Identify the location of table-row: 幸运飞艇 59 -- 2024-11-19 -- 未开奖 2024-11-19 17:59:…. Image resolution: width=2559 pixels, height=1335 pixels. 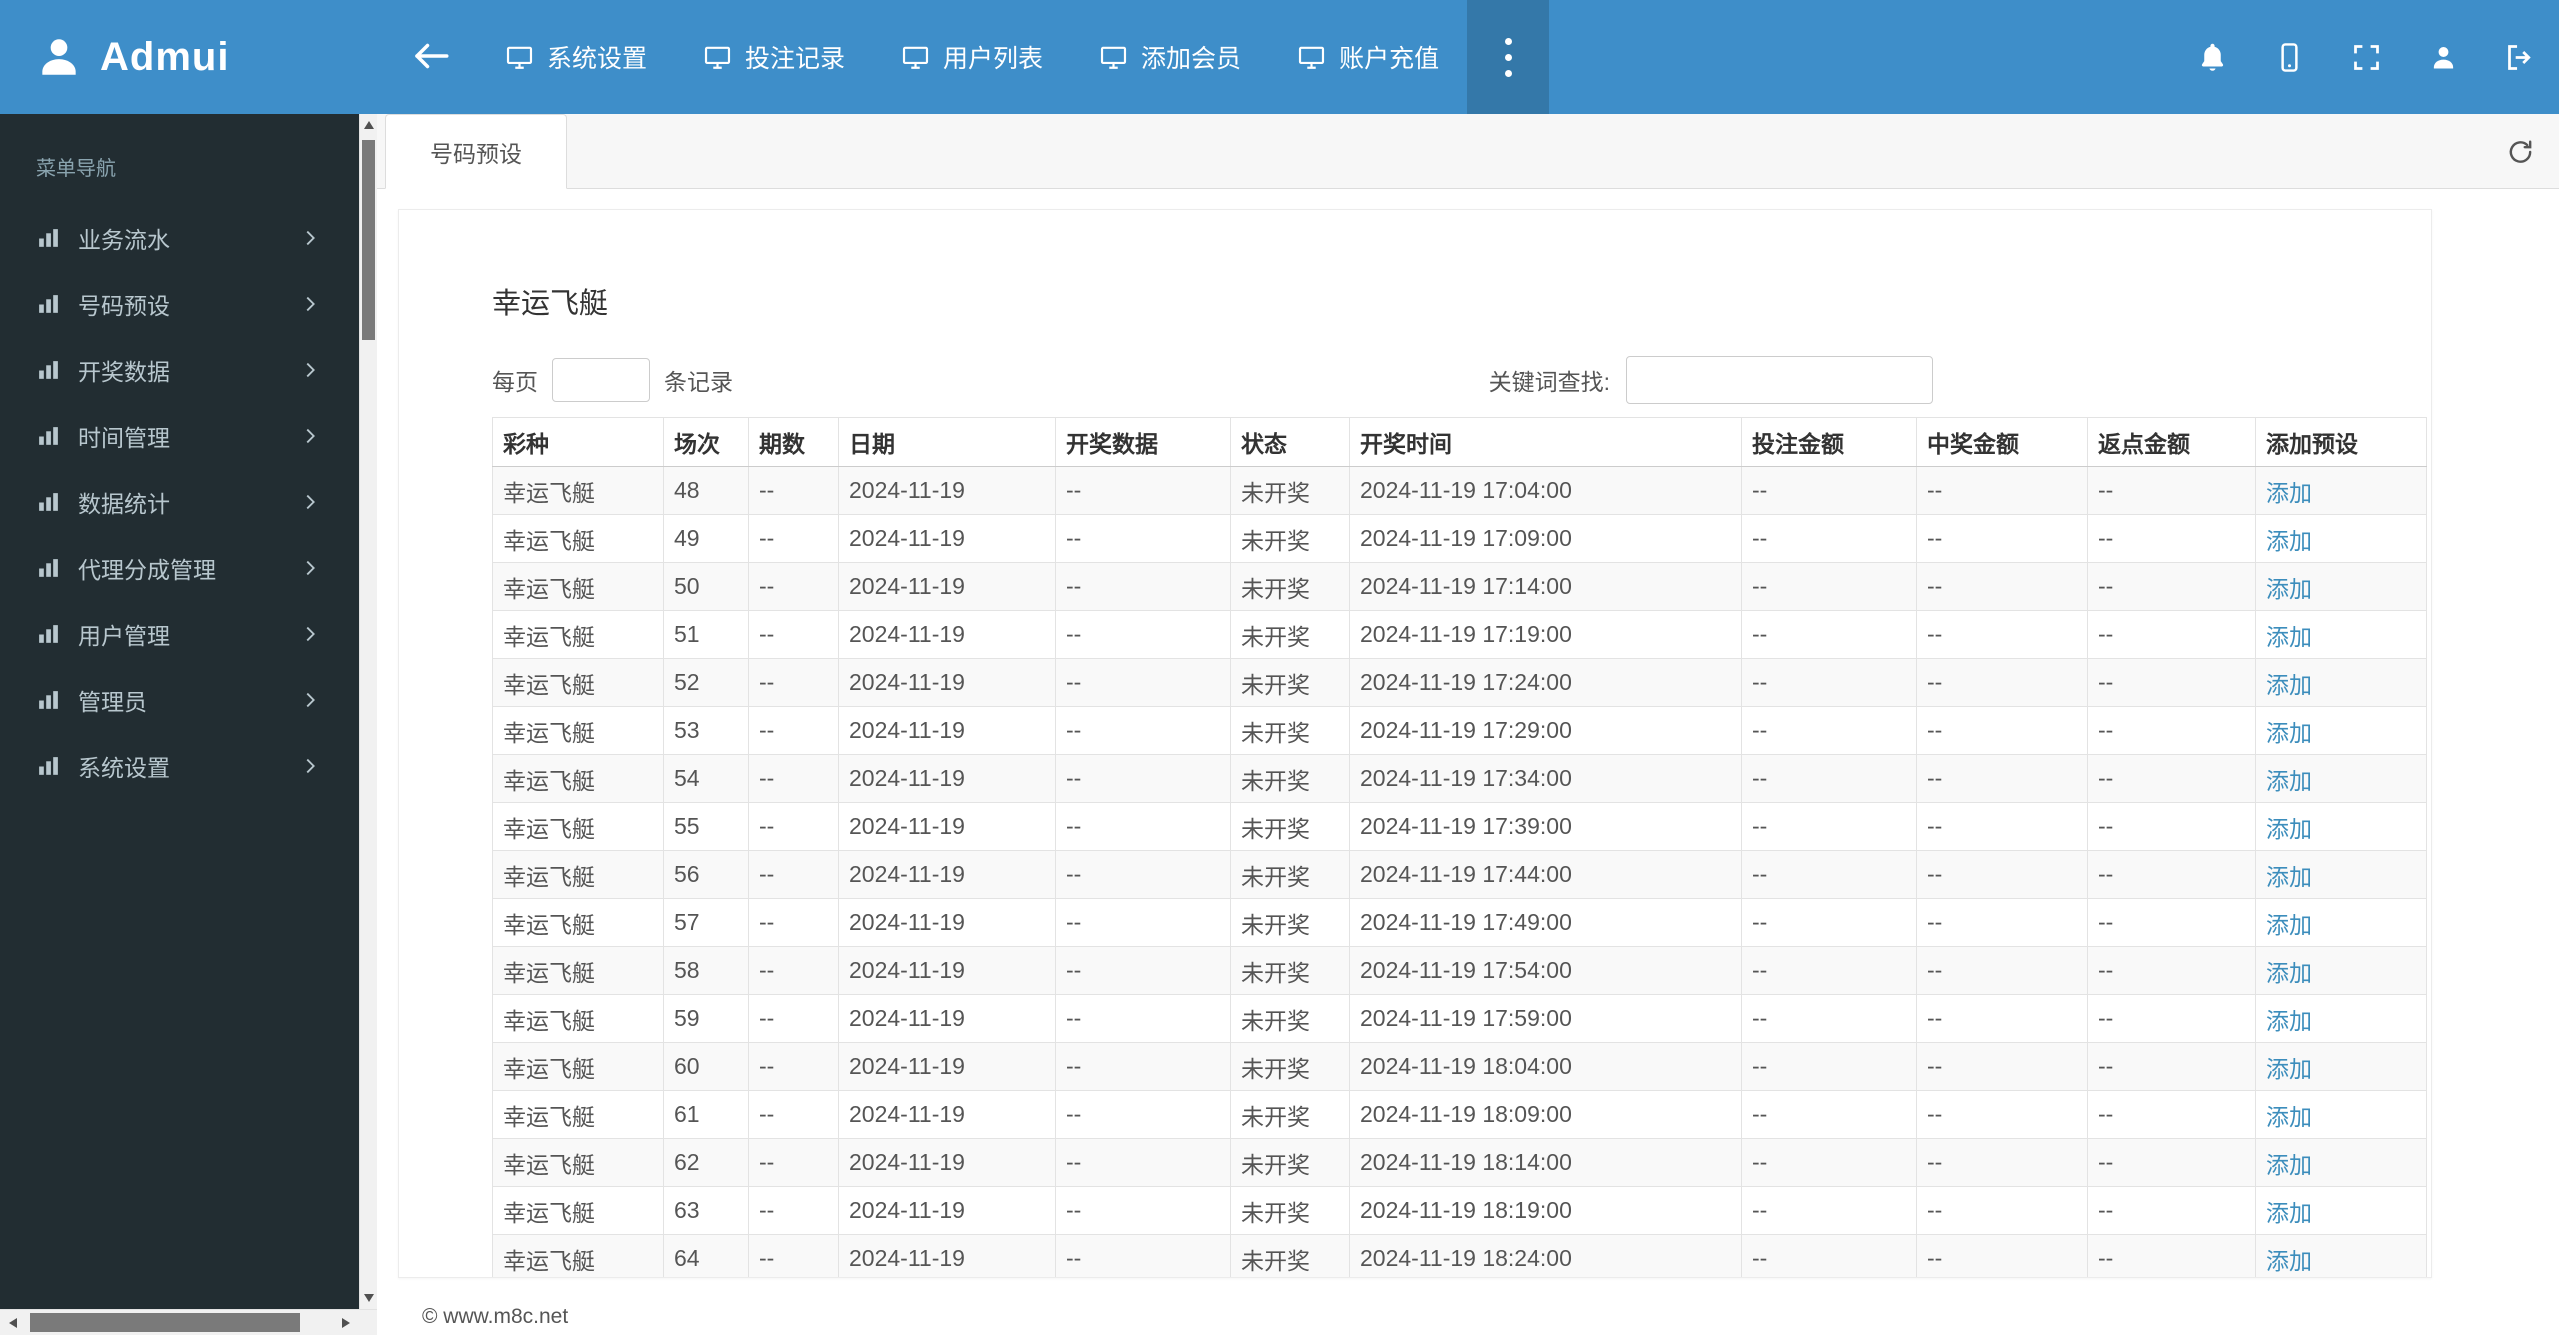
(1459, 1018).